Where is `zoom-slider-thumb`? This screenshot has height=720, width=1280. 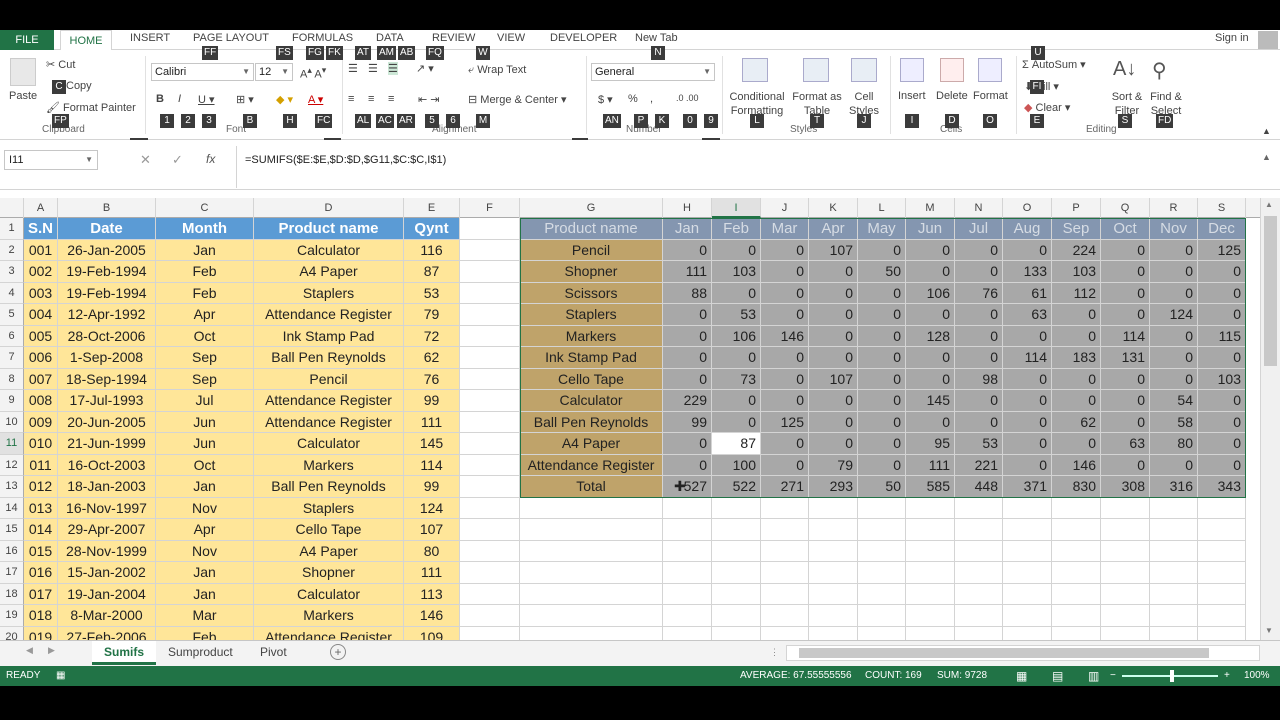 zoom-slider-thumb is located at coordinates (1172, 676).